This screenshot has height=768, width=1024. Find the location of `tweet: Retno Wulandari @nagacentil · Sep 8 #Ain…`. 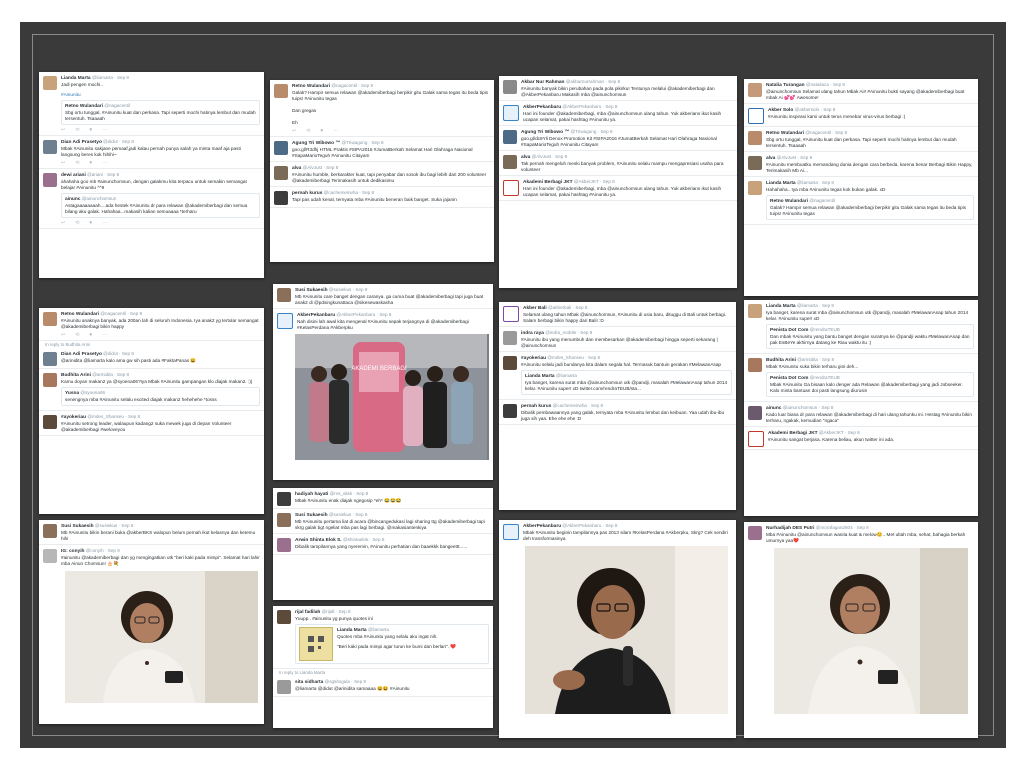

tweet: Retno Wulandari @nagacentil · Sep 8 #Ain… is located at coordinates (151, 324).